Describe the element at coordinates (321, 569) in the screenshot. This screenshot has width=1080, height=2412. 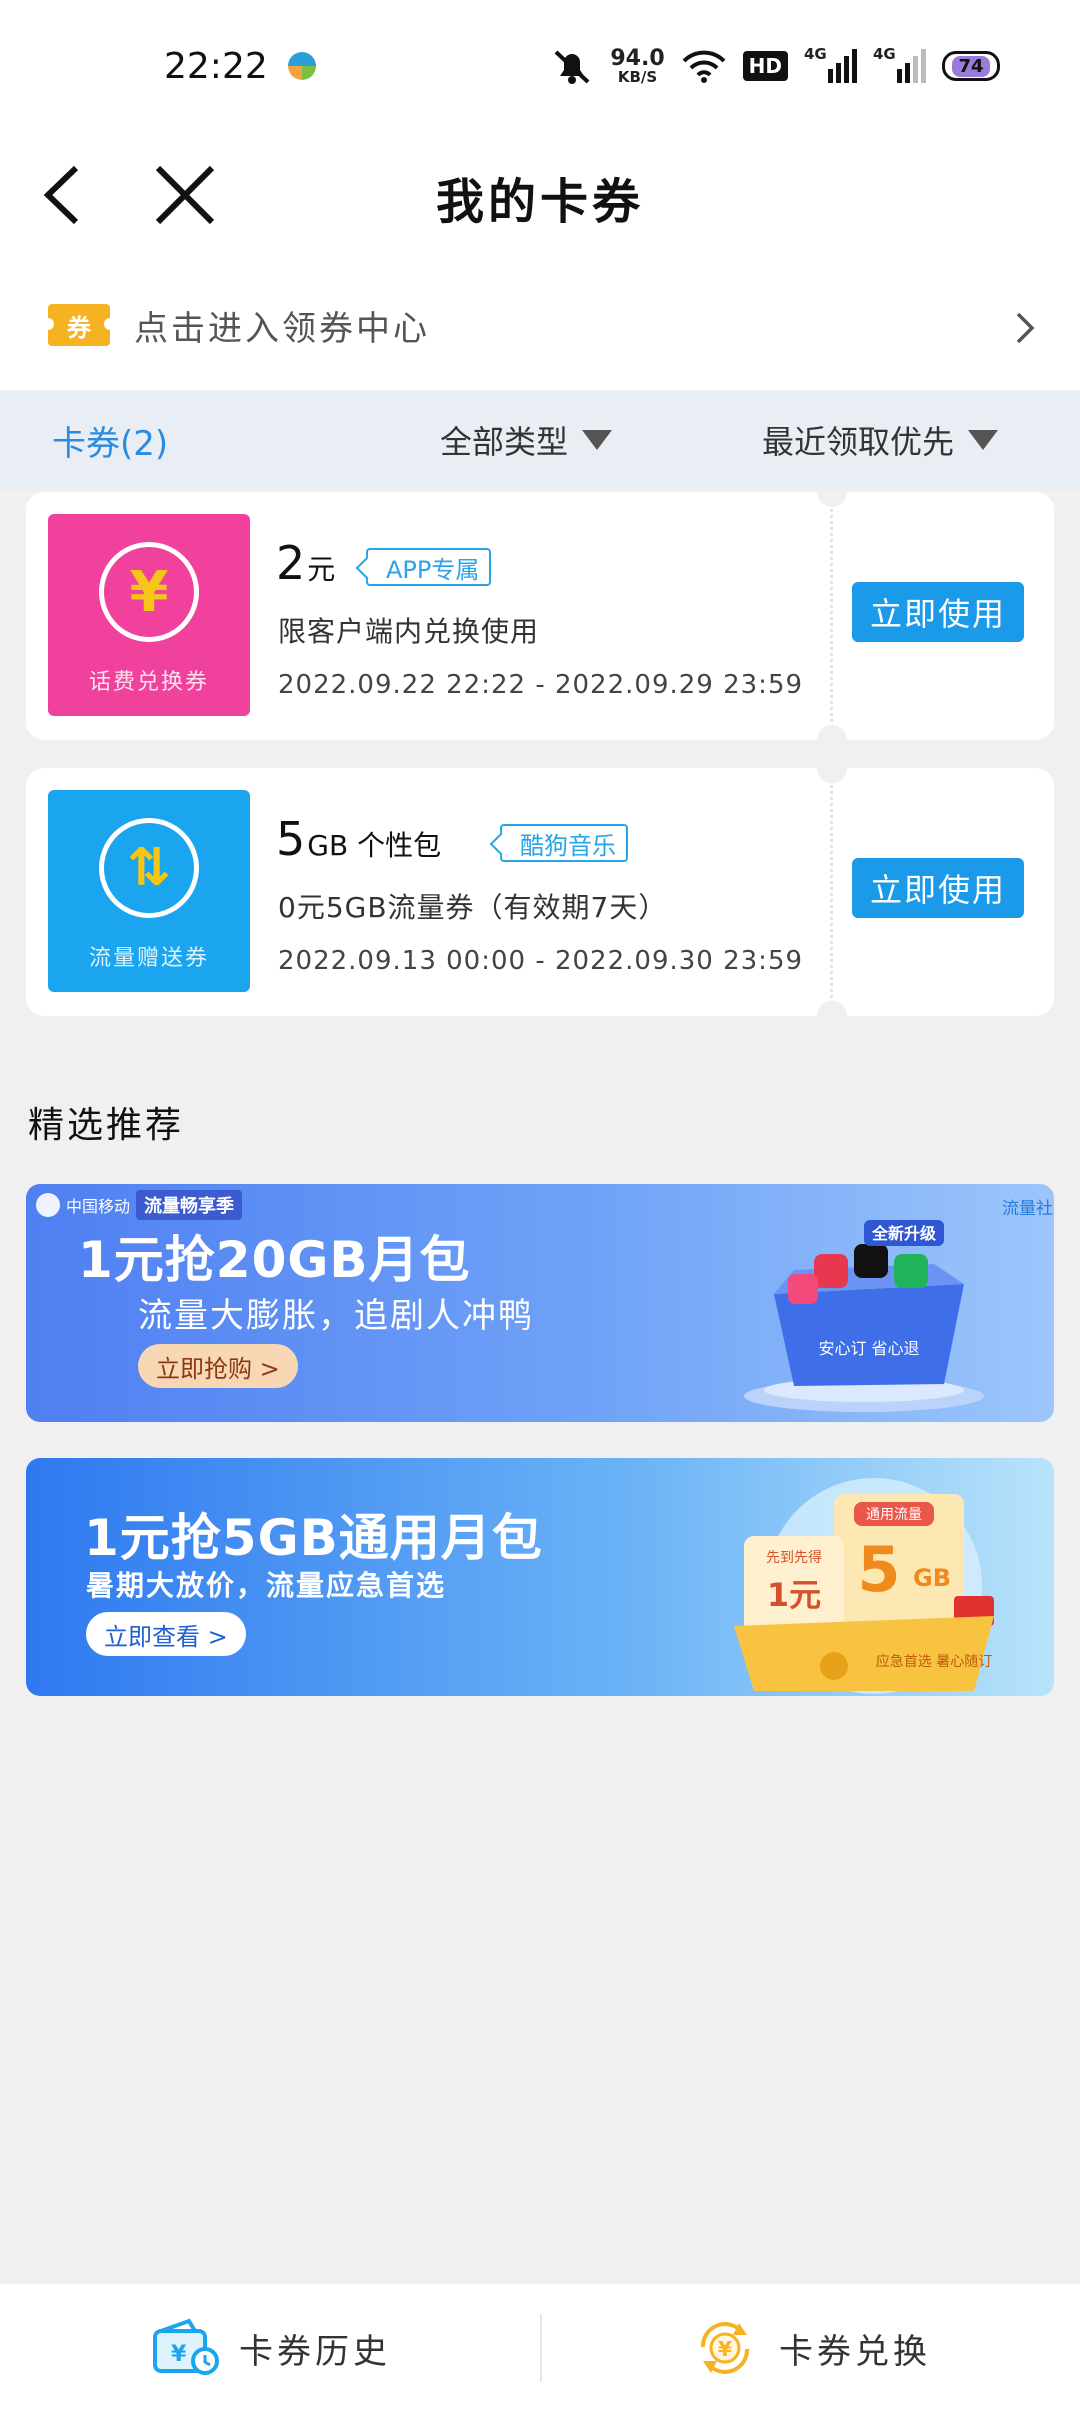
I see `coupon-amount-unit: 元` at that location.